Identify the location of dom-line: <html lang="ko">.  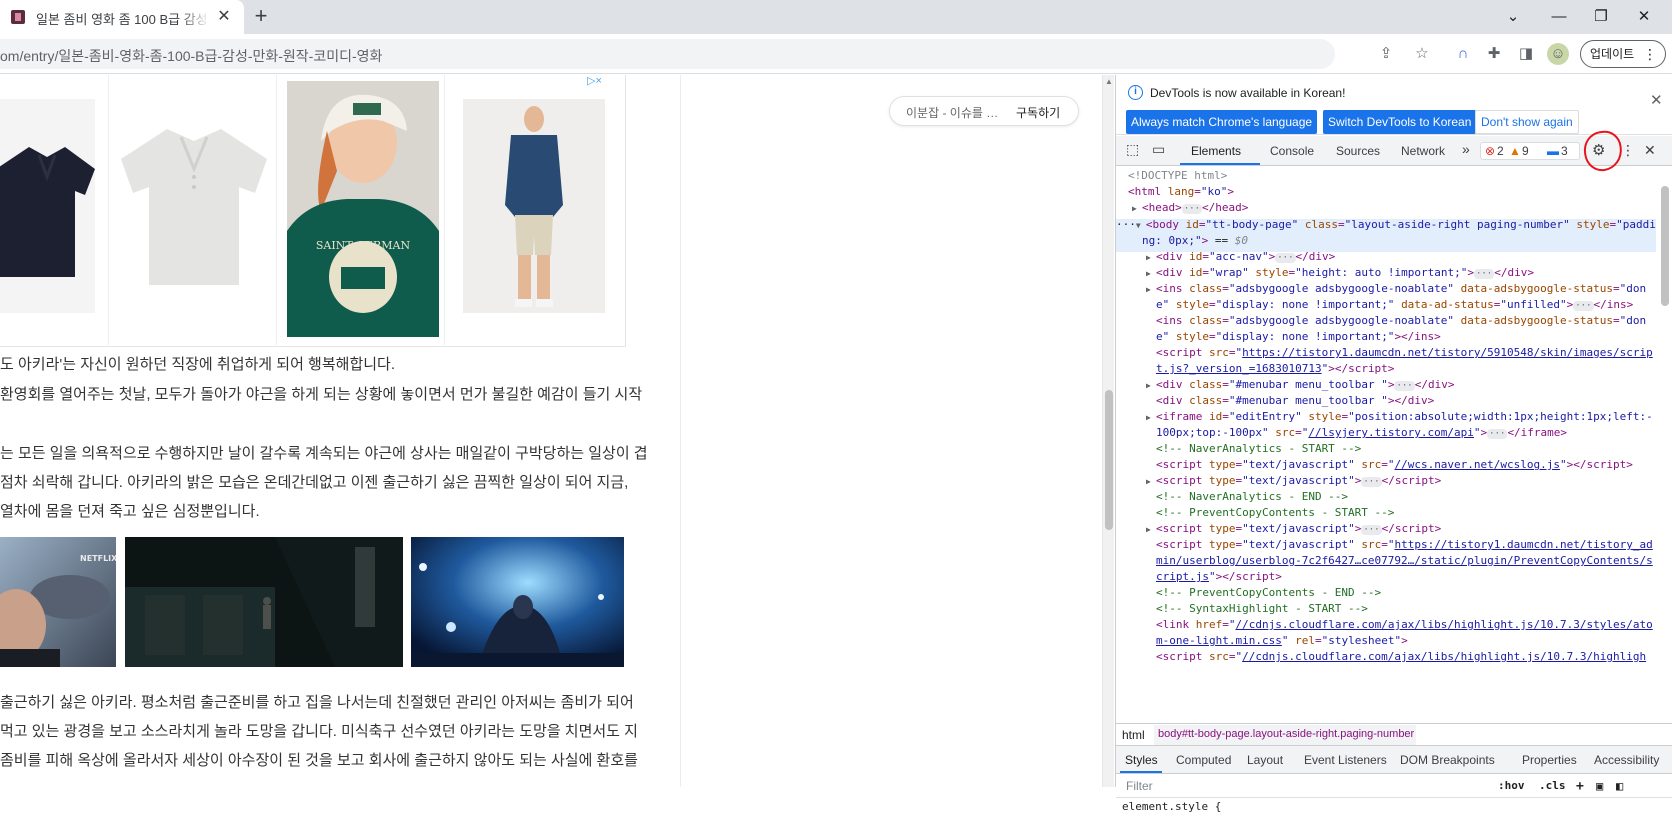
(1181, 192).